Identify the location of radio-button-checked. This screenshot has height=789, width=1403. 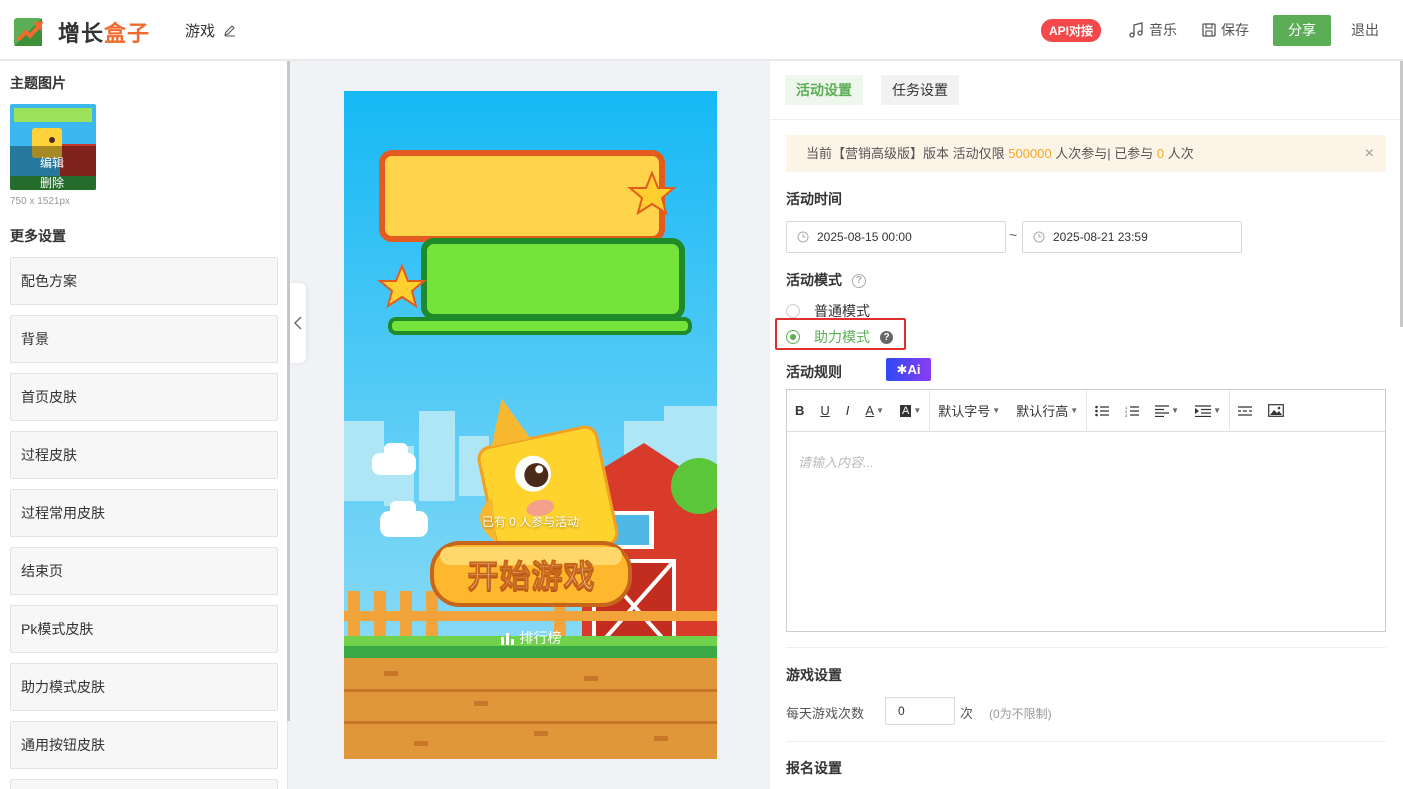
(793, 337).